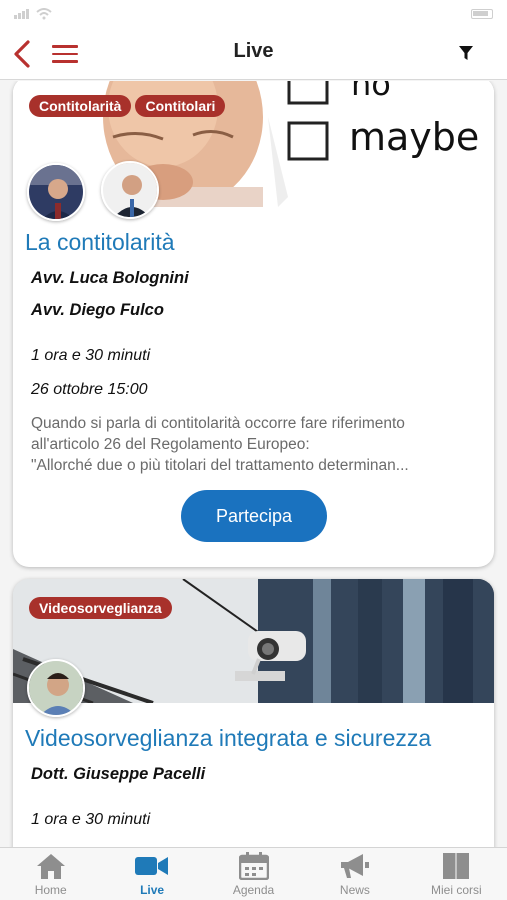 The width and height of the screenshot is (507, 900). I want to click on course-title-text: Videosorveglianza integrata e sicurezza, so click(228, 738).